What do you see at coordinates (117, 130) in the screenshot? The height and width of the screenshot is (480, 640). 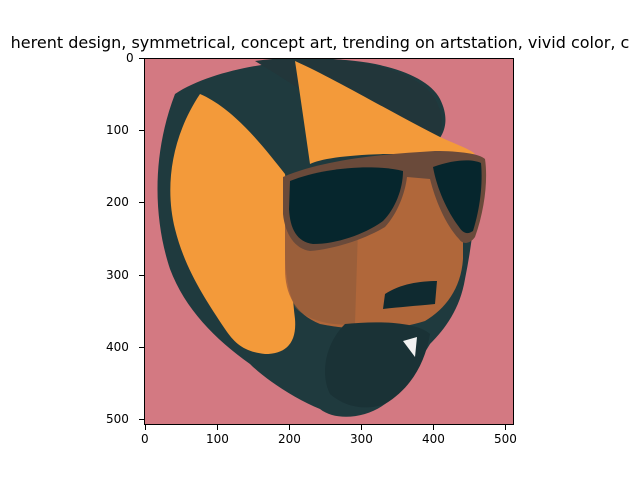 I see `y-tick-label: 100` at bounding box center [117, 130].